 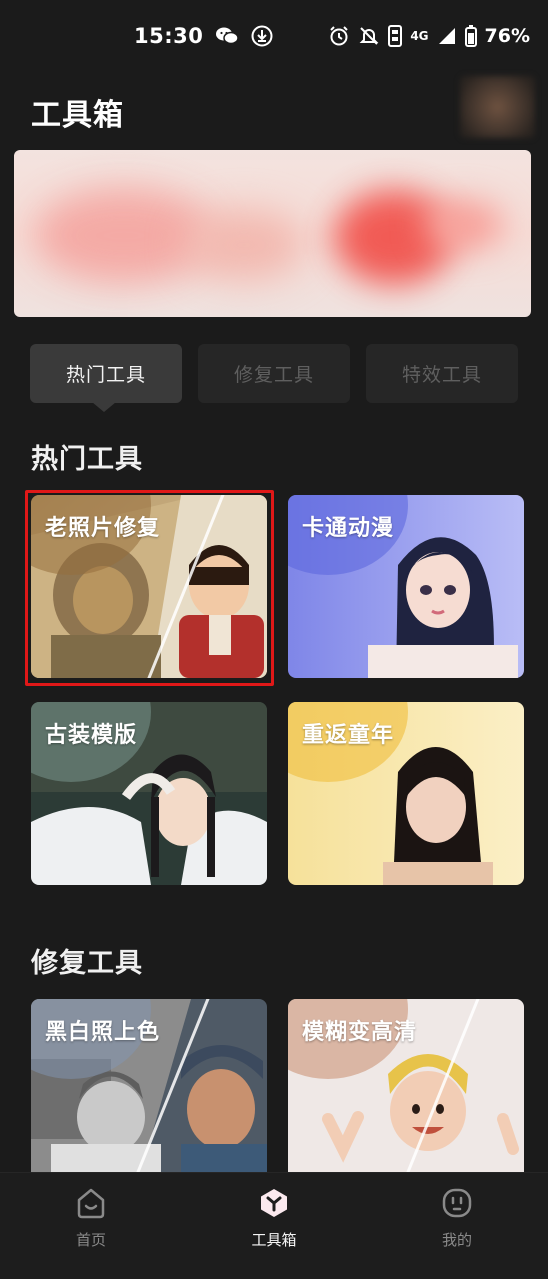 I want to click on nav-label-profile: 我的, so click(x=456, y=1240).